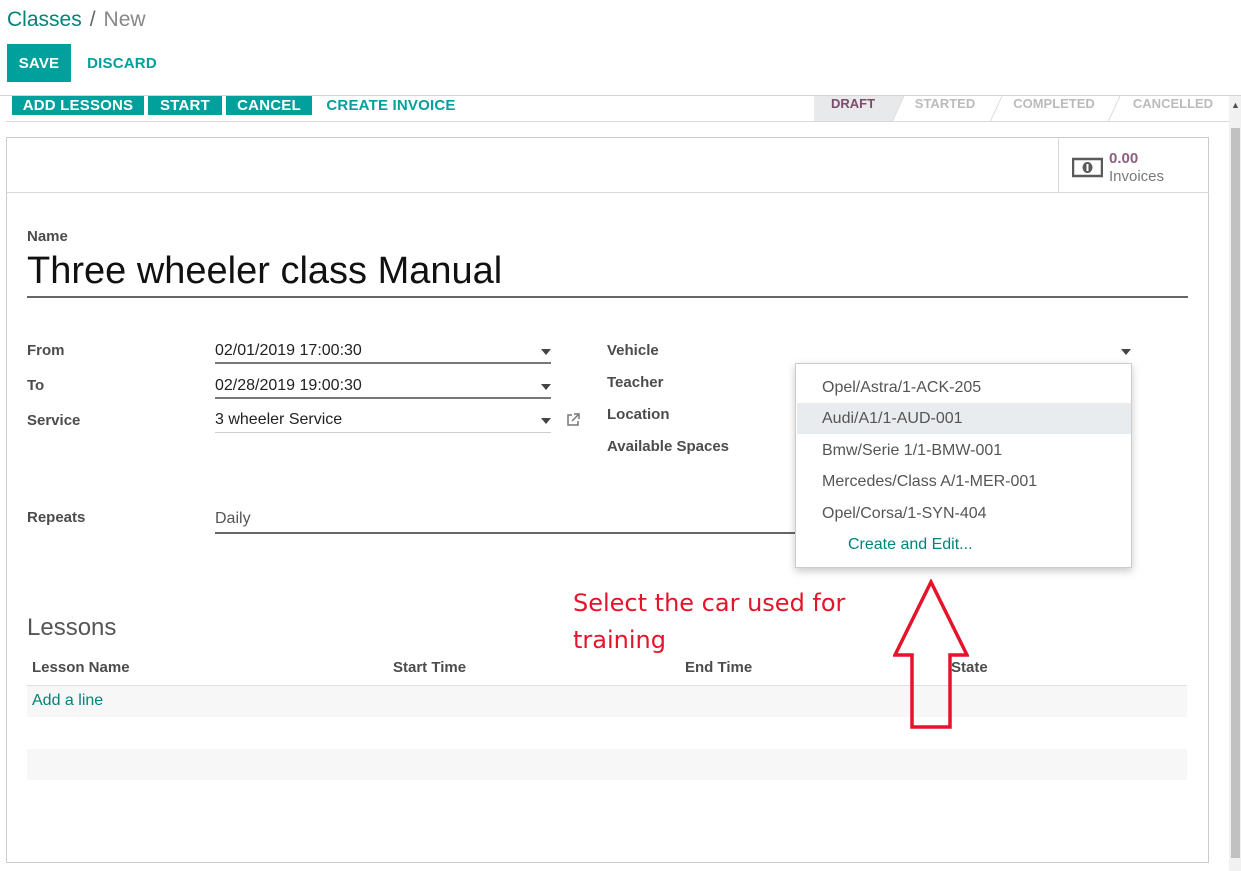  What do you see at coordinates (36, 385) in the screenshot?
I see `to-label: To` at bounding box center [36, 385].